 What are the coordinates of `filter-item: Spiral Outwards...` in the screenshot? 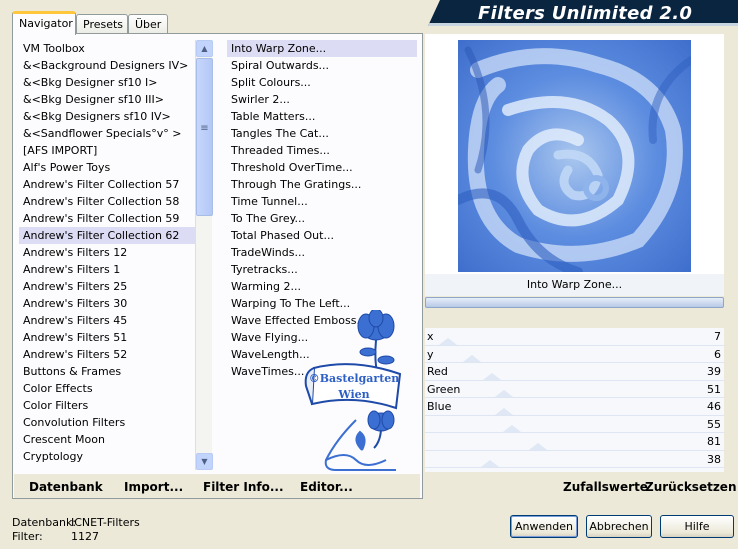 It's located at (322, 65).